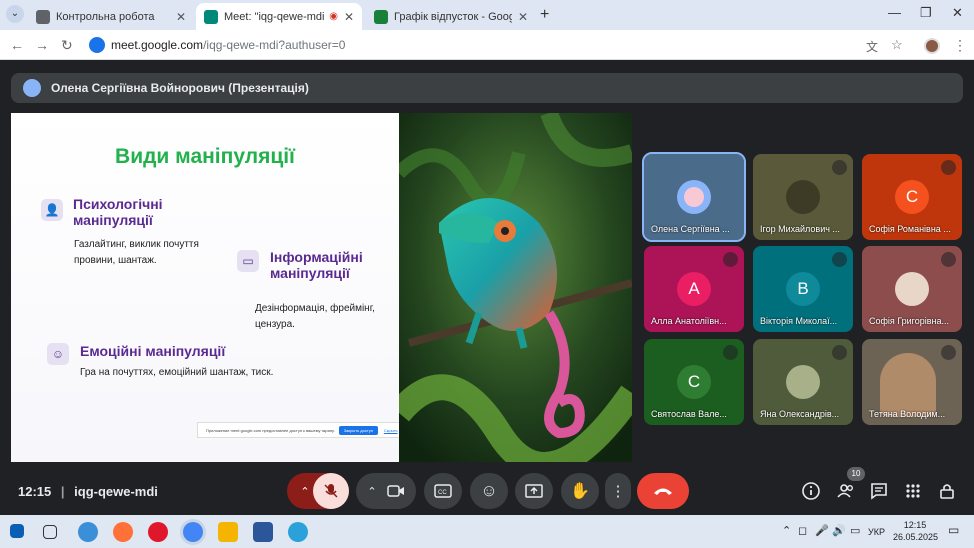 This screenshot has height=548, width=974. Describe the element at coordinates (812, 492) in the screenshot. I see `meeting-details-icon` at that location.